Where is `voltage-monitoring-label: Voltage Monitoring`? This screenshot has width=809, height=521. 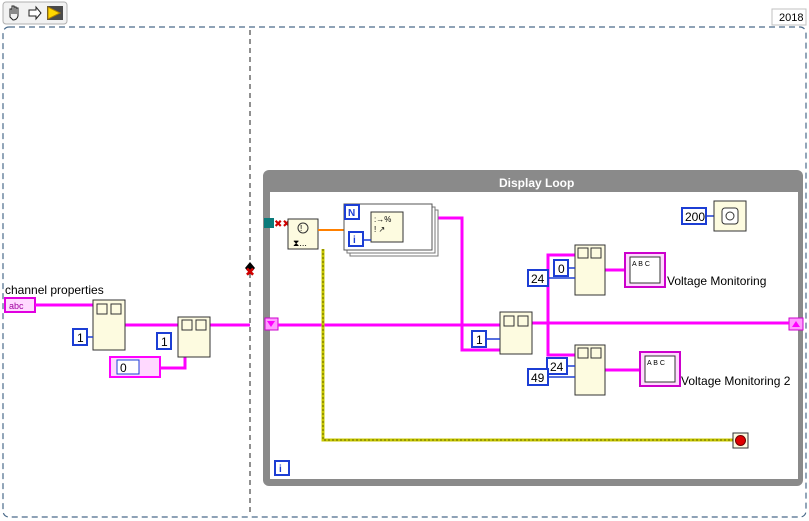 voltage-monitoring-label: Voltage Monitoring is located at coordinates (716, 281).